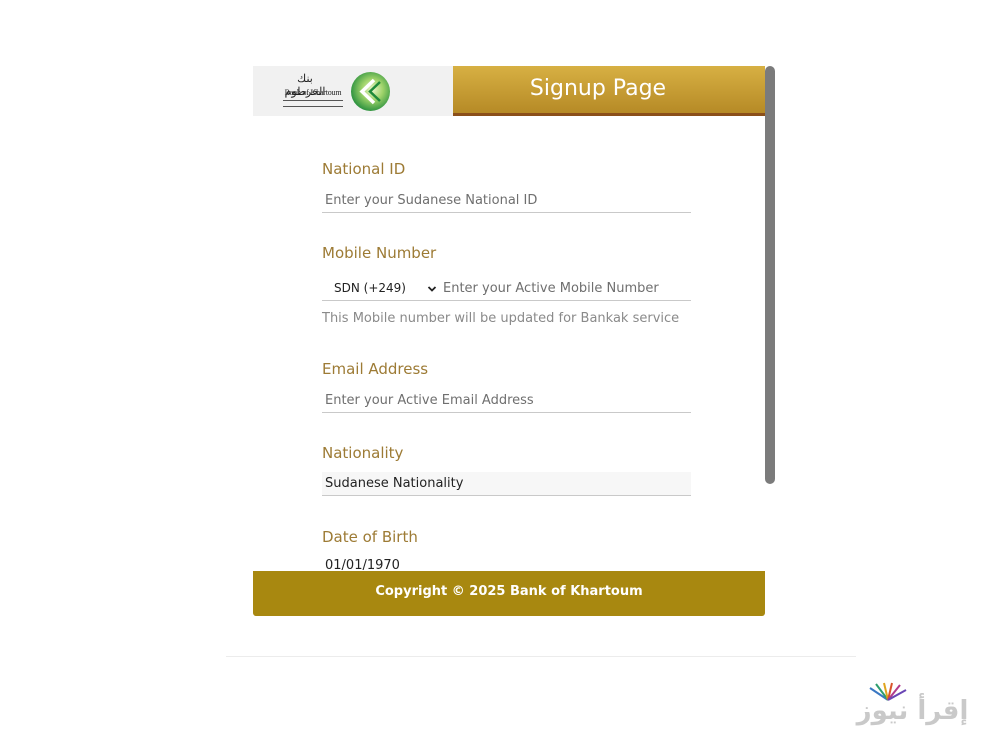  I want to click on header: بنك الخرطوم Bank of Khartoum Signup Page, so click(509, 91).